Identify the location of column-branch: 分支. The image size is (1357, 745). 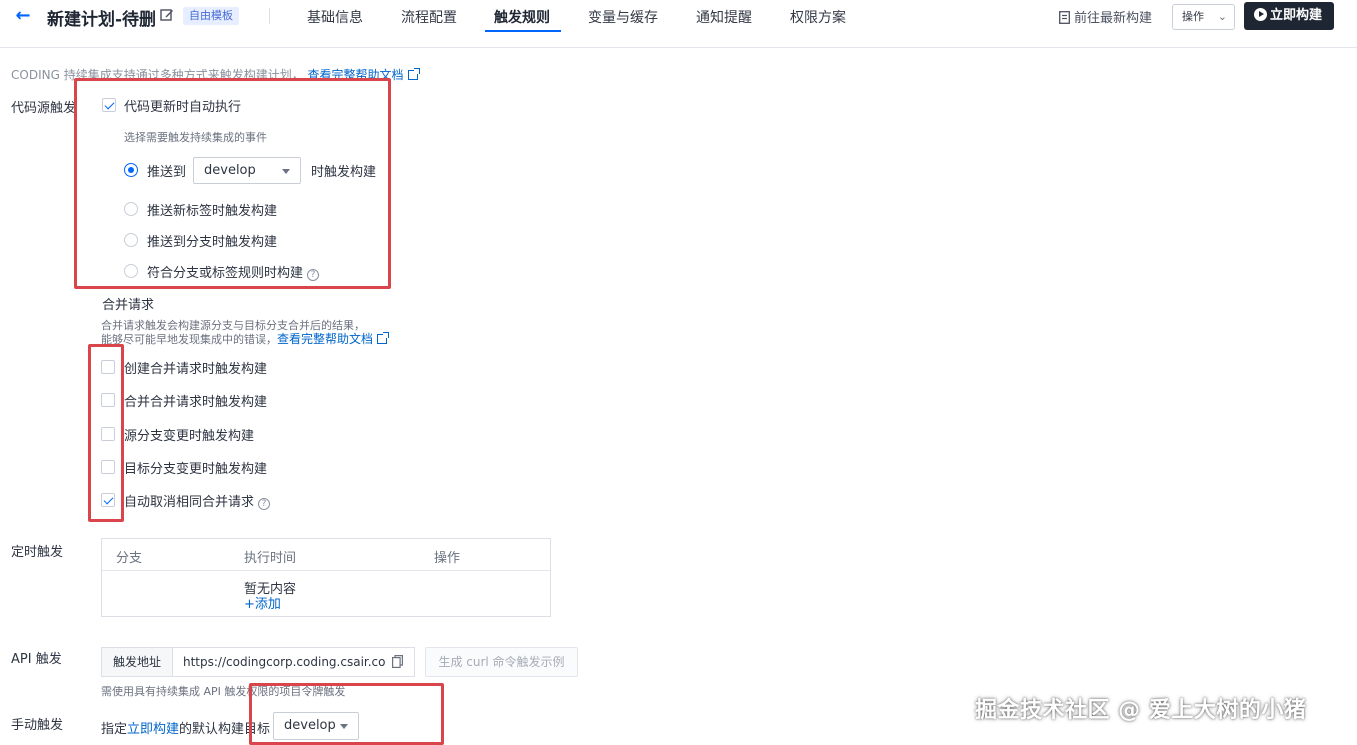
(129, 558).